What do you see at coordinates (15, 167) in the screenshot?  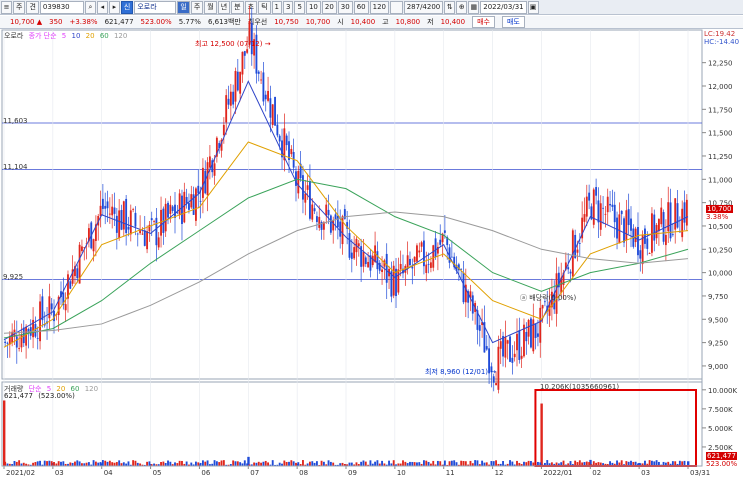 I see `hline-label-2: 11,104` at bounding box center [15, 167].